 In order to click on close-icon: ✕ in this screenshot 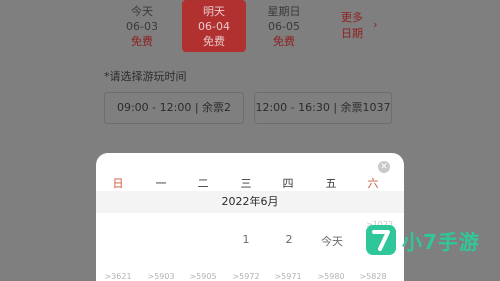, I will do `click(384, 167)`.